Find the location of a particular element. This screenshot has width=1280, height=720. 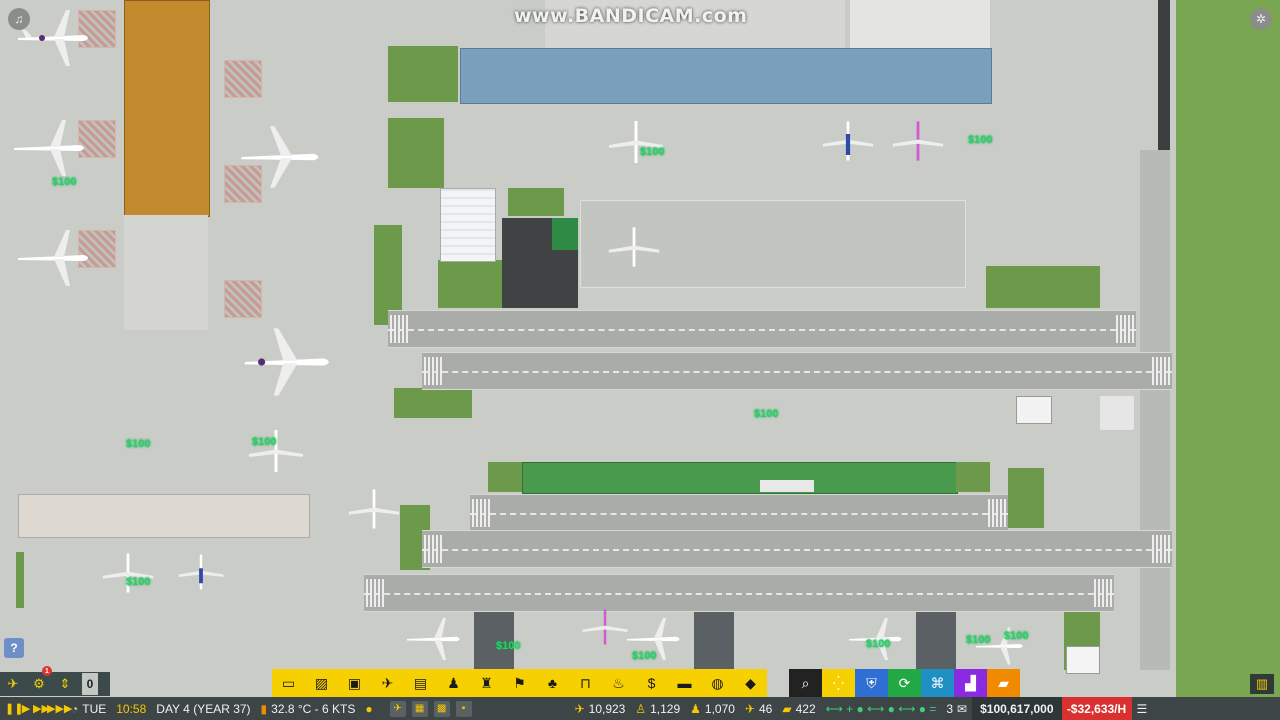

passenger-icon: ♙ is located at coordinates (641, 708).